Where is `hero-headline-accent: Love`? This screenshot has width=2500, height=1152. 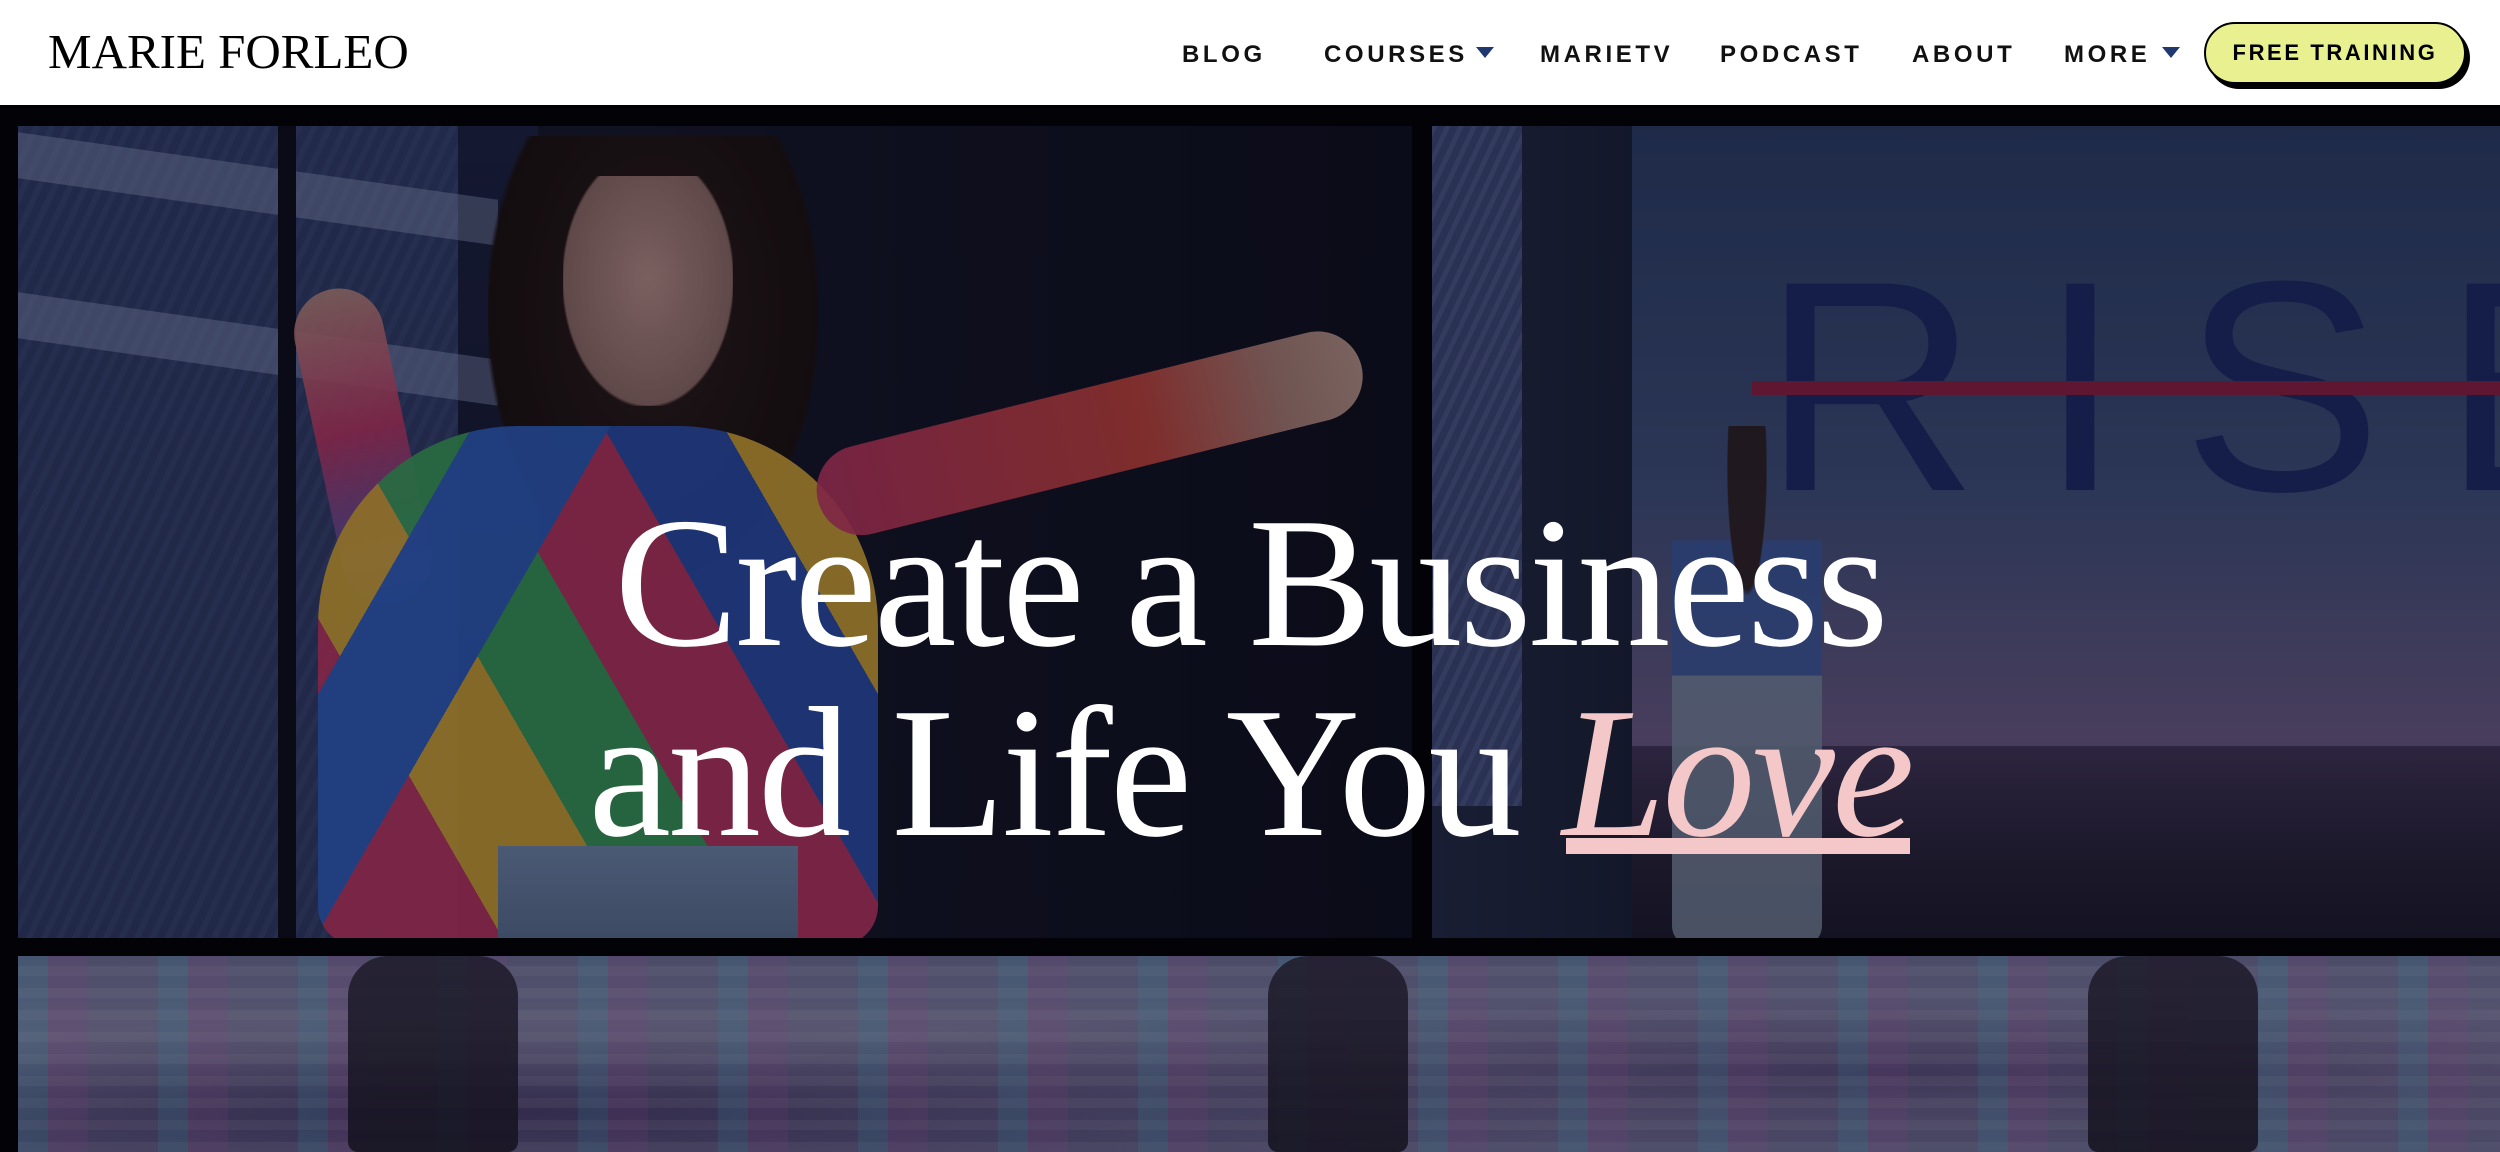
hero-headline-accent: Love is located at coordinates (1738, 773).